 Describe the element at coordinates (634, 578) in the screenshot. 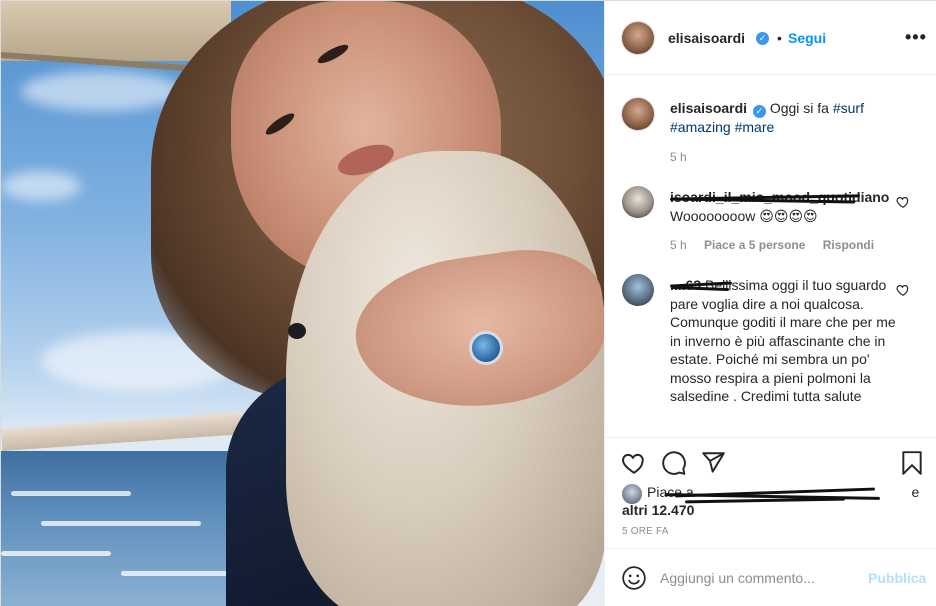

I see `emoji-icon` at that location.